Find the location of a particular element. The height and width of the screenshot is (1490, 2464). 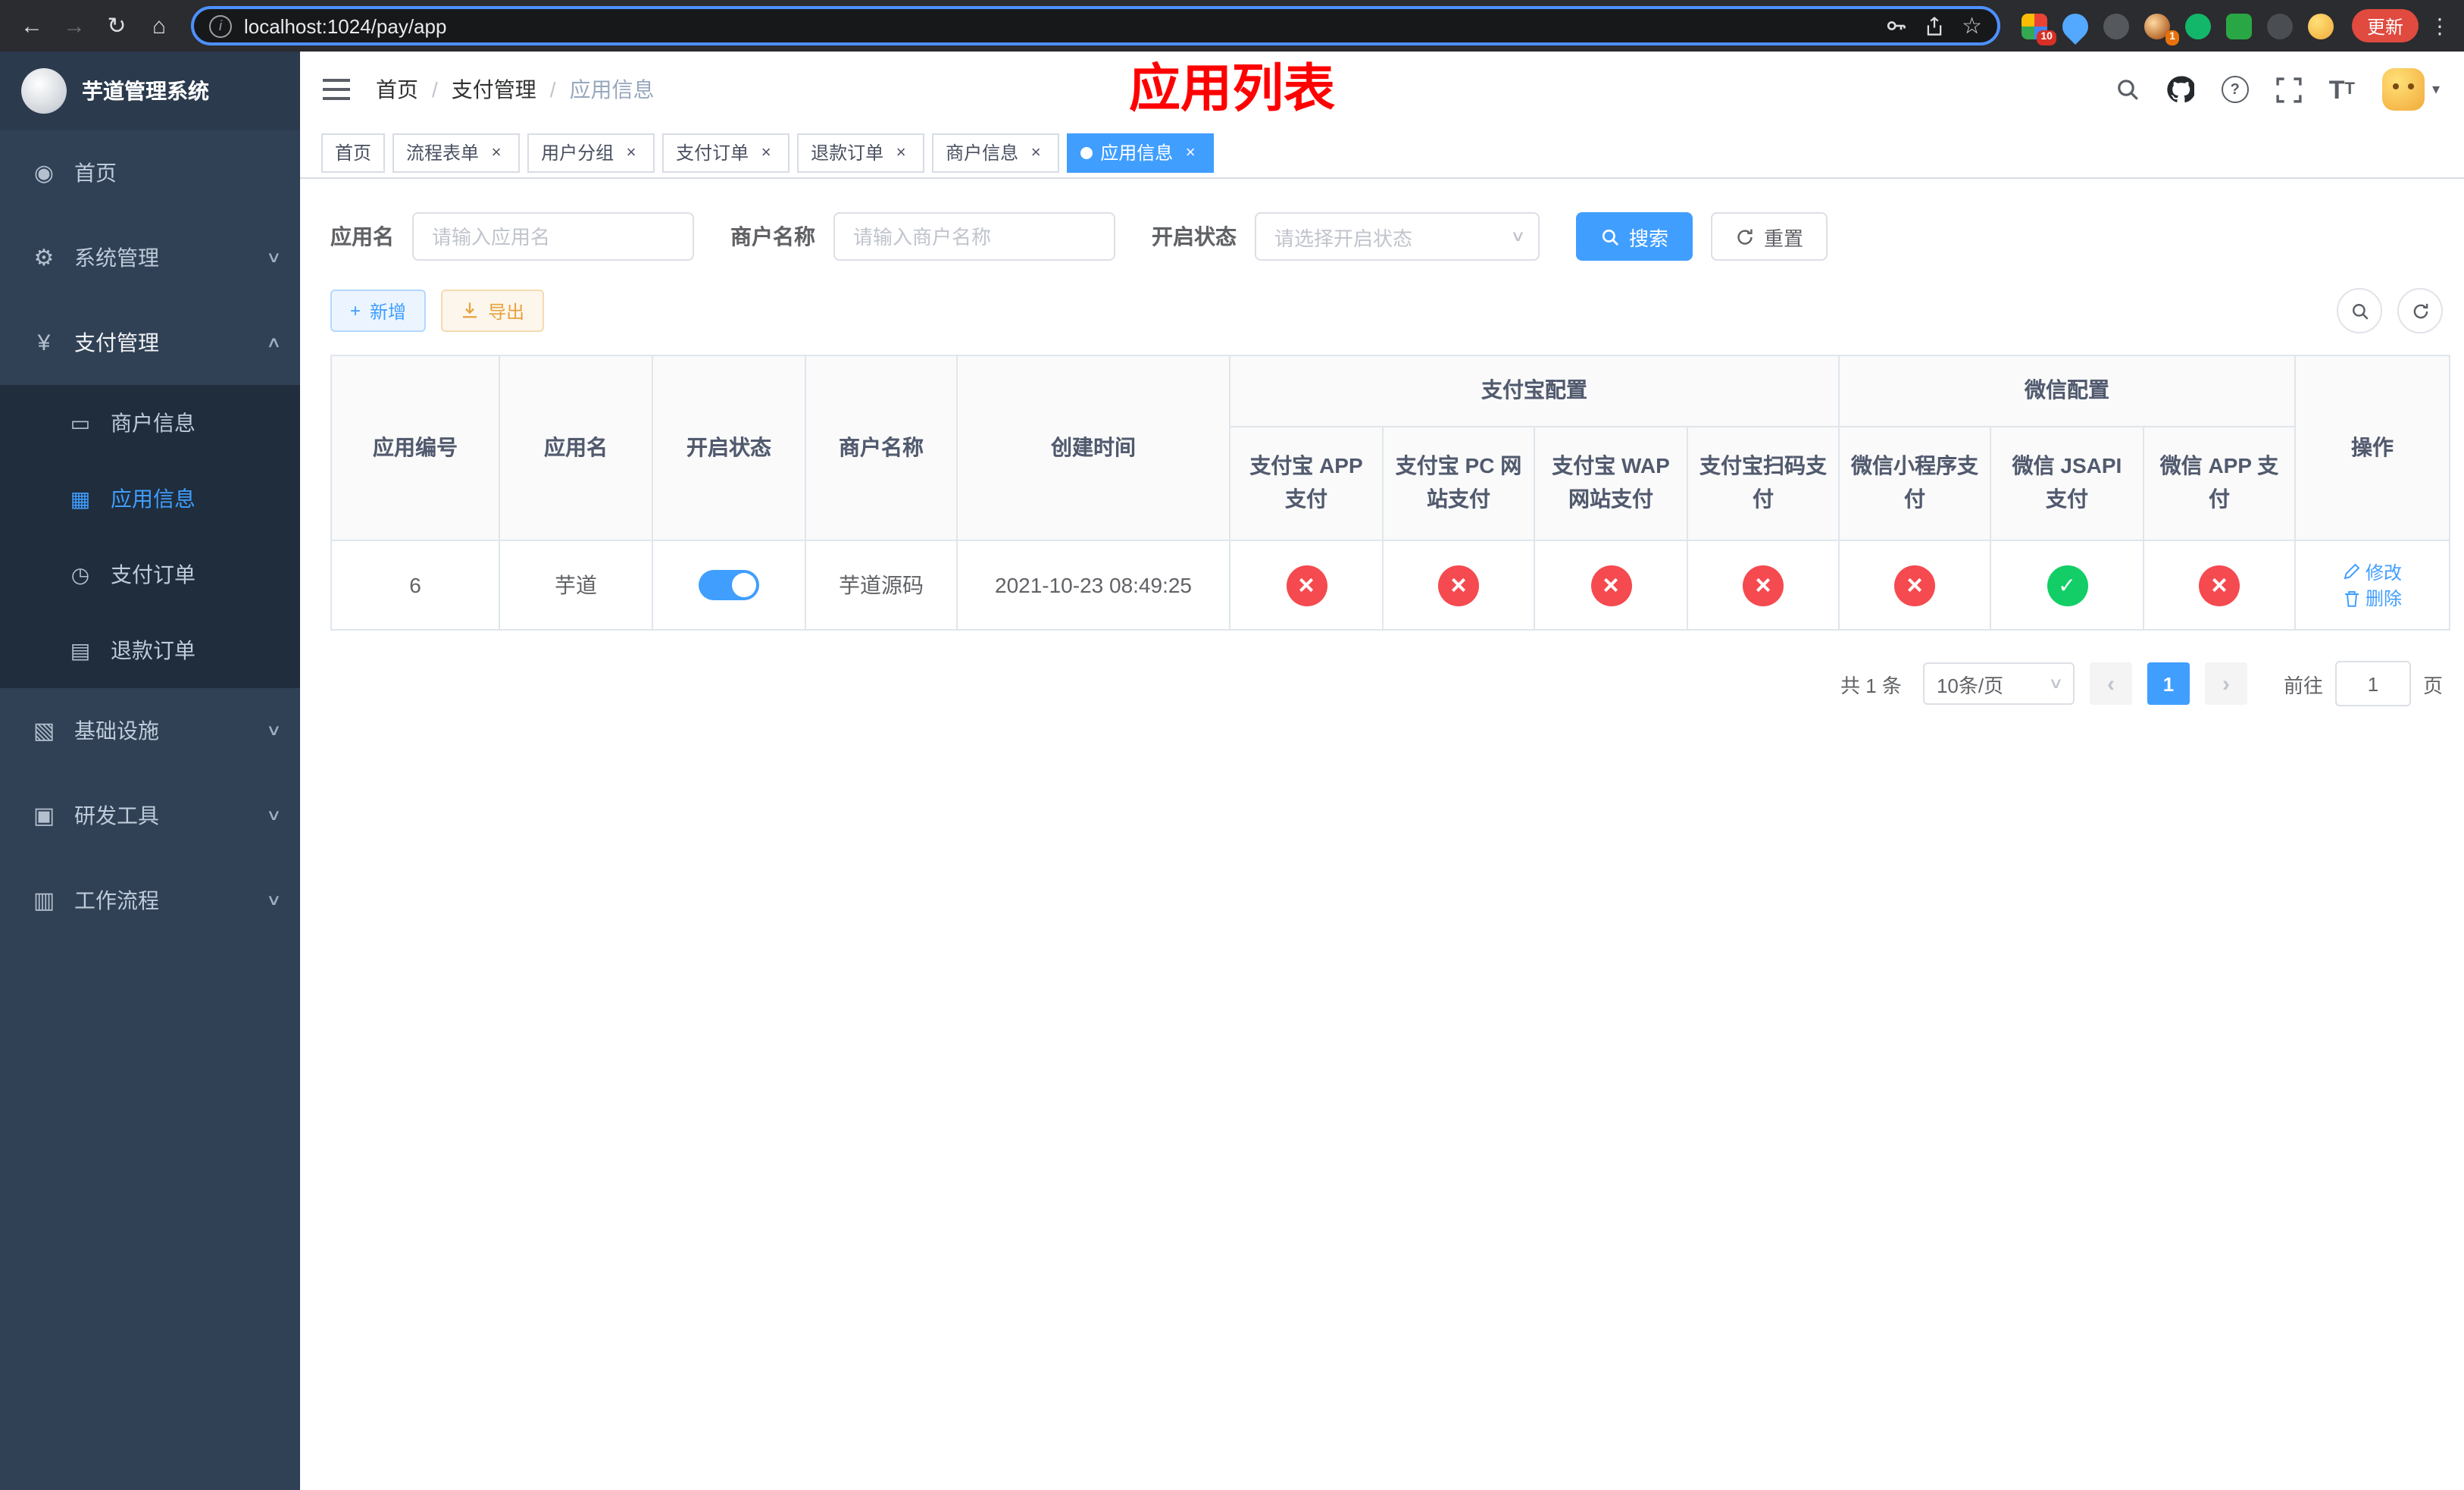

sidebar-item-refund-order: ▤ 退款订单 is located at coordinates (150, 650).